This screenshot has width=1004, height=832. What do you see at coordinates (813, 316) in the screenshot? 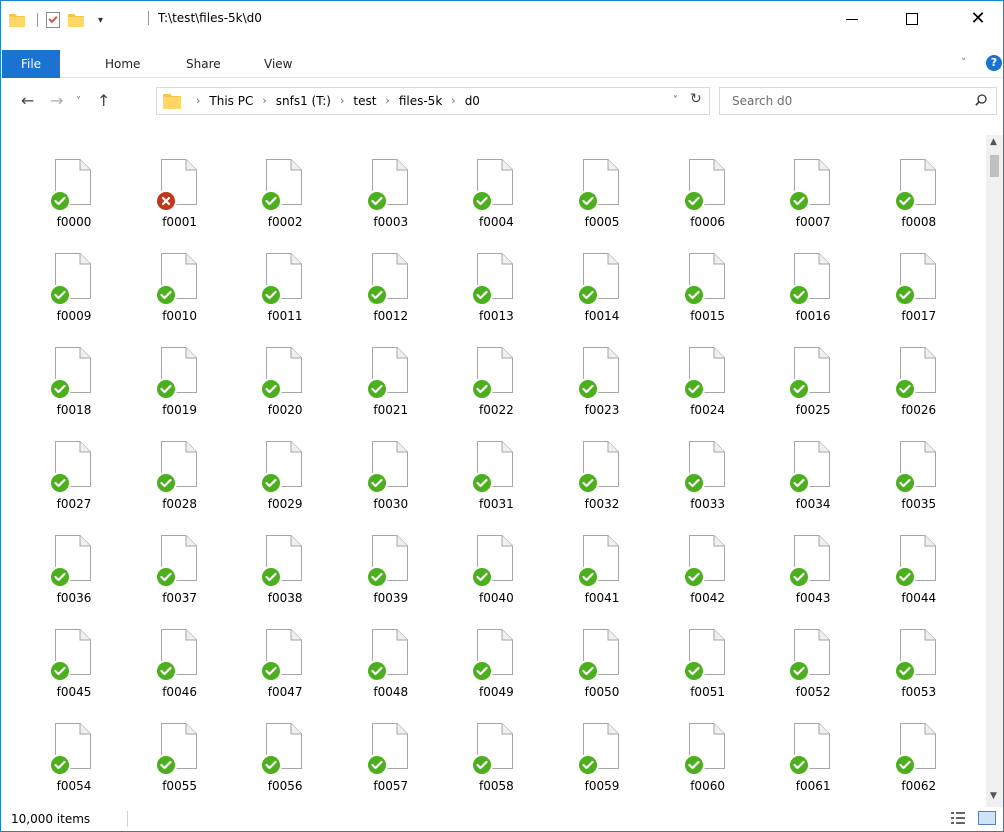
I see `file-name: f0016` at bounding box center [813, 316].